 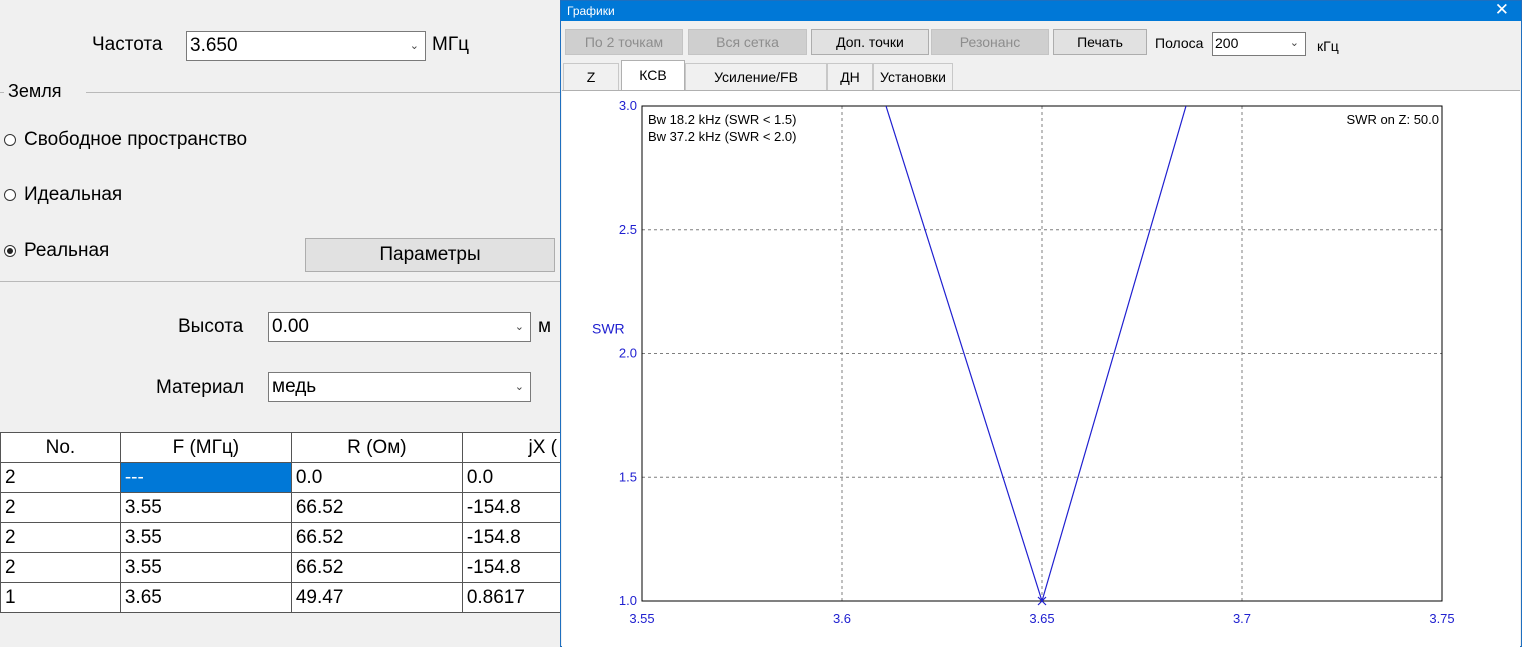 I want to click on print-button: Печать, so click(x=1100, y=42).